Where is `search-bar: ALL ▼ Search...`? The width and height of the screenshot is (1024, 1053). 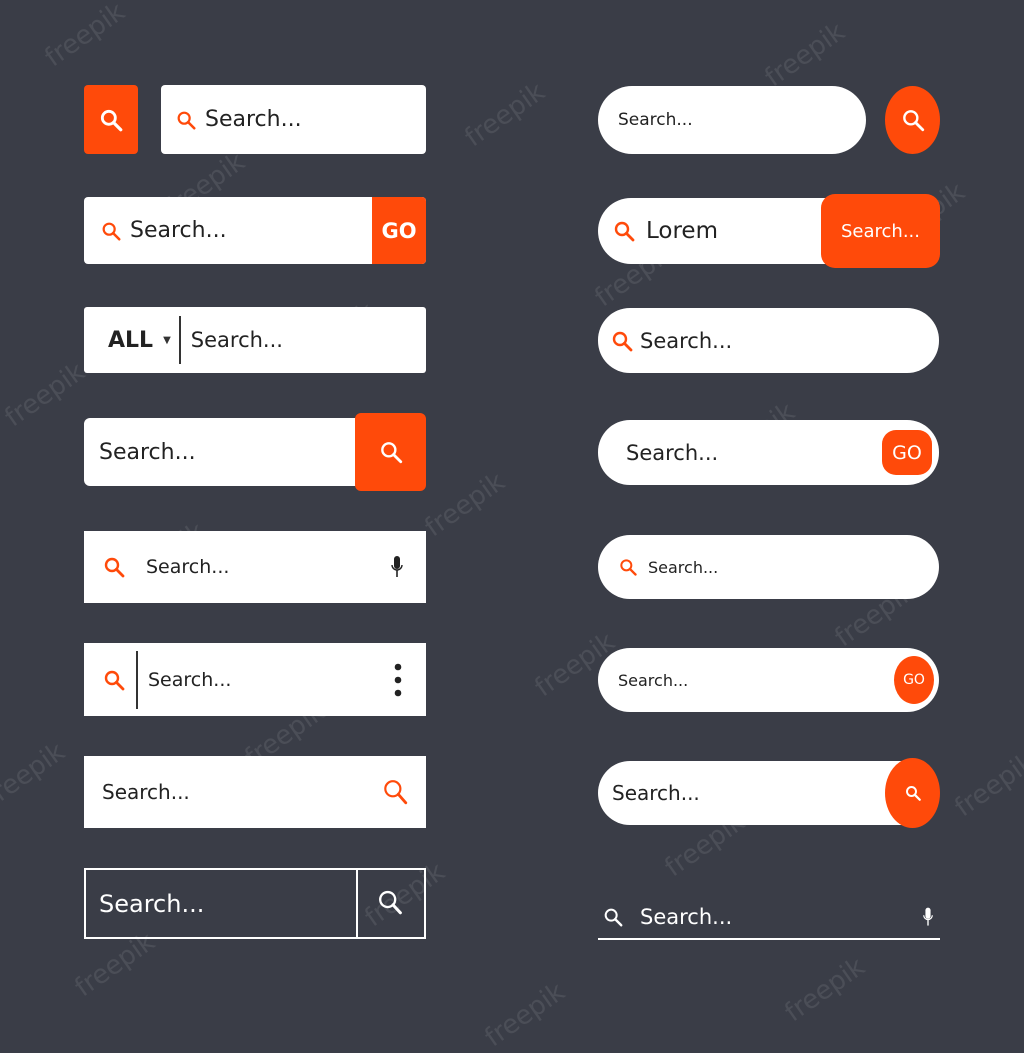 search-bar: ALL ▼ Search... is located at coordinates (255, 340).